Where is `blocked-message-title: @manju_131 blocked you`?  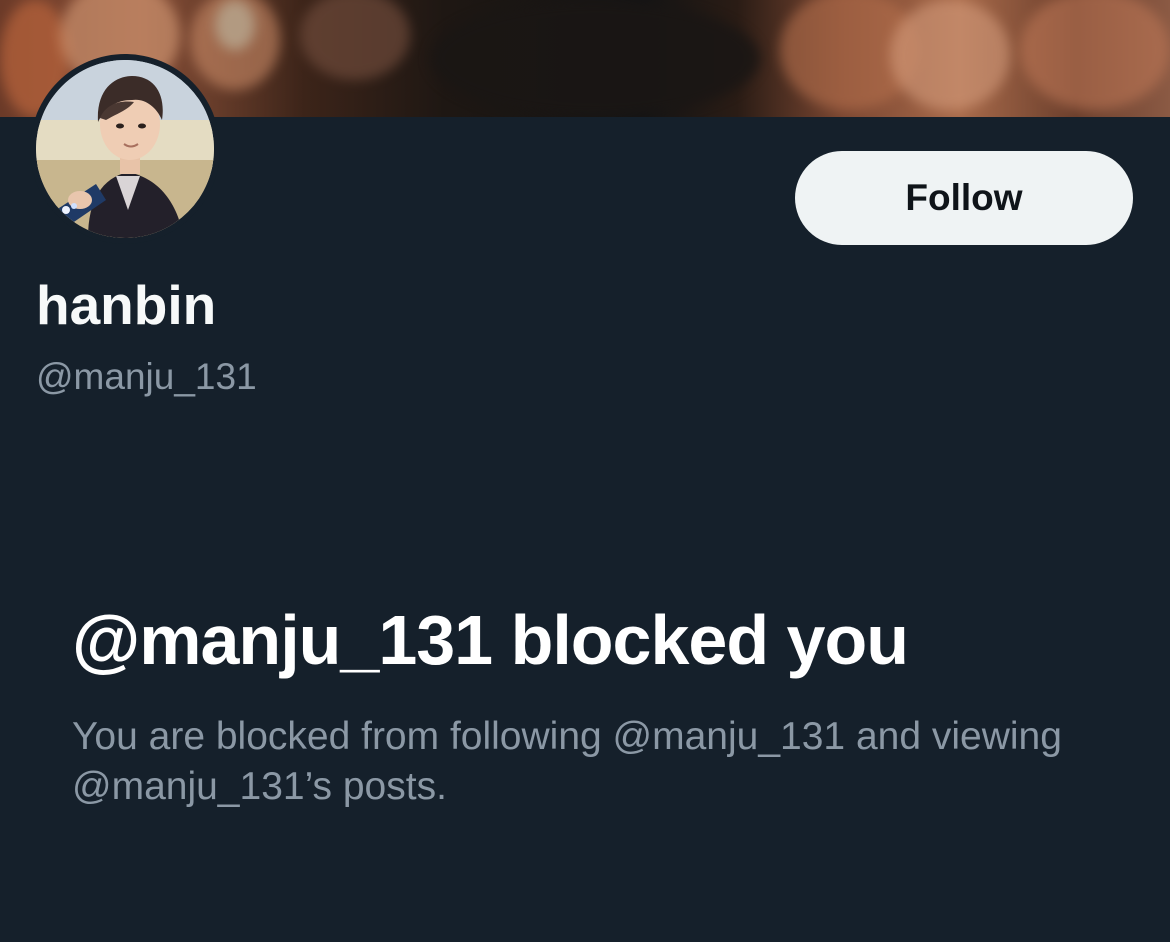 blocked-message-title: @manju_131 blocked you is located at coordinates (490, 640).